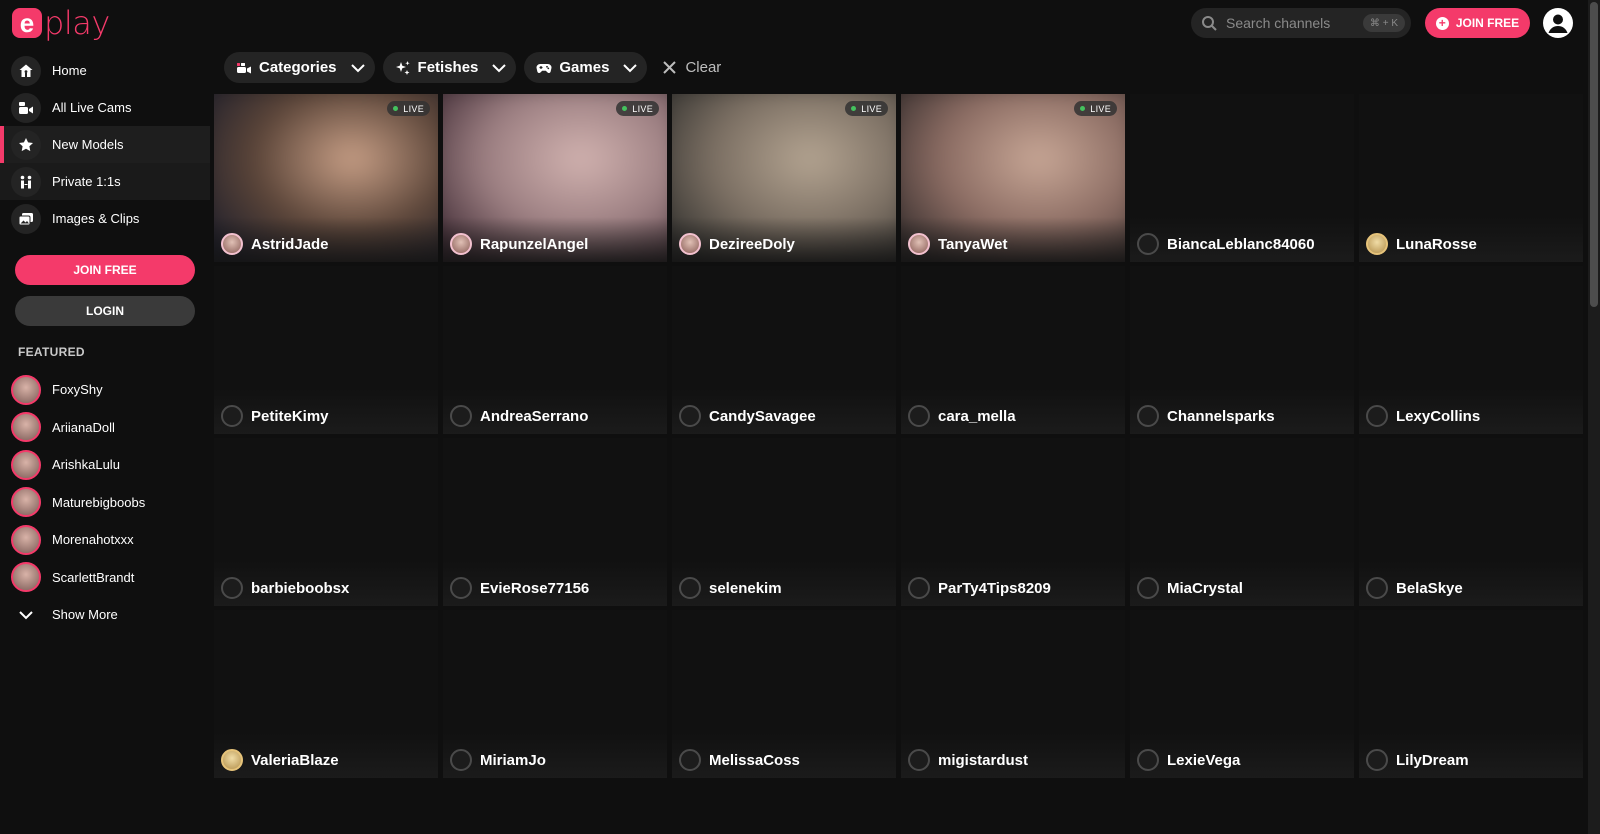  I want to click on private-icon, so click(26, 181).